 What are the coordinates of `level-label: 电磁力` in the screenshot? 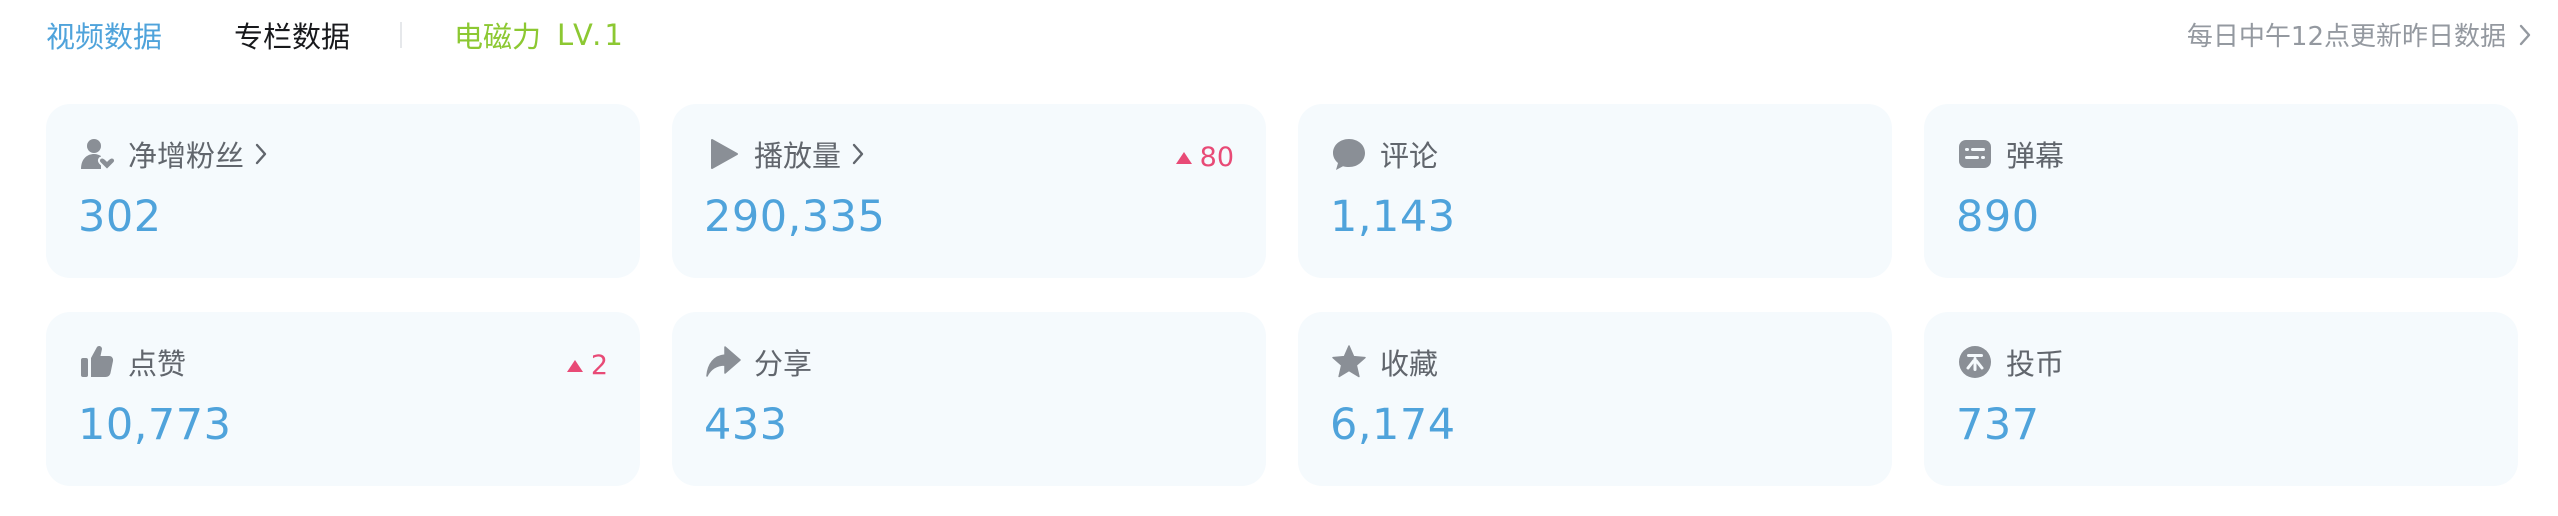 It's located at (498, 37).